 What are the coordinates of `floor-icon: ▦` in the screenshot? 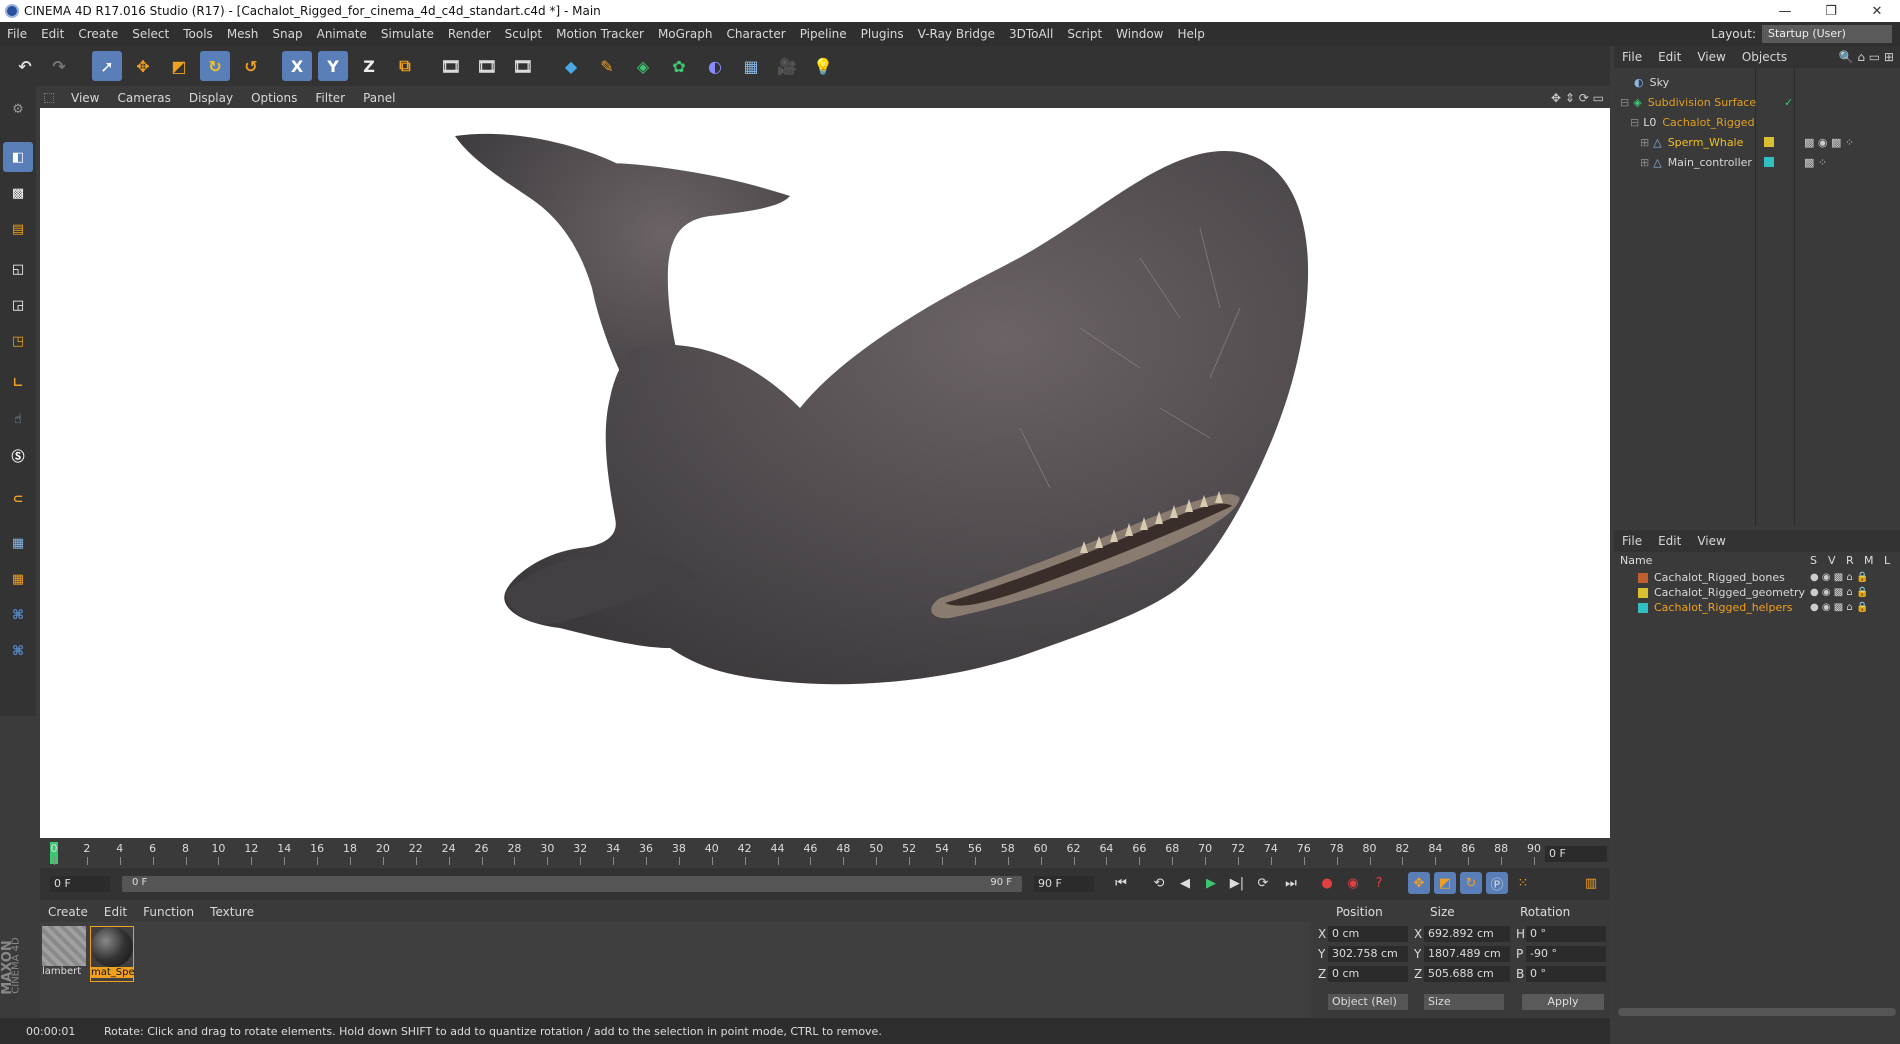 It's located at (751, 66).